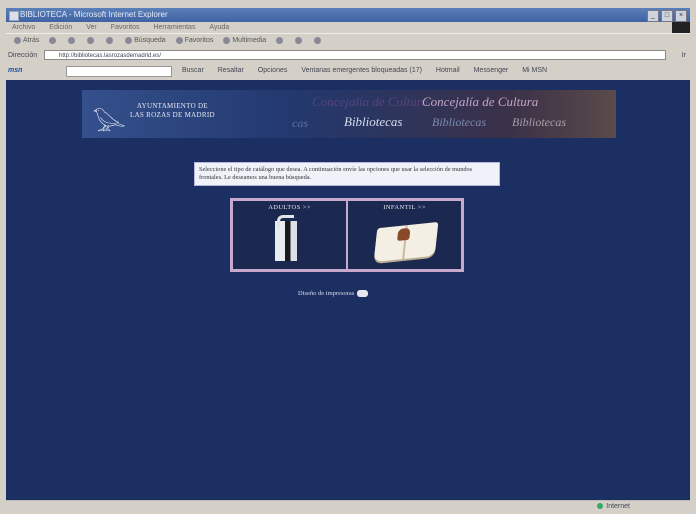 The width and height of the screenshot is (696, 514). Describe the element at coordinates (404, 207) in the screenshot. I see `children-catalog-label: INFANTIL >>` at that location.